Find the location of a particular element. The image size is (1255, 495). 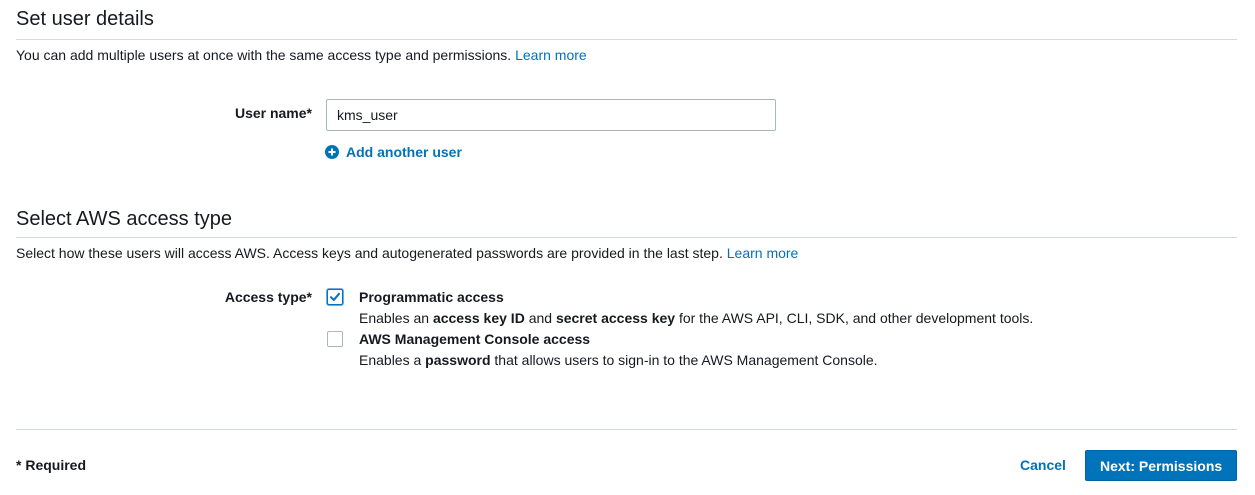

user-name-label: User name* is located at coordinates (273, 113).